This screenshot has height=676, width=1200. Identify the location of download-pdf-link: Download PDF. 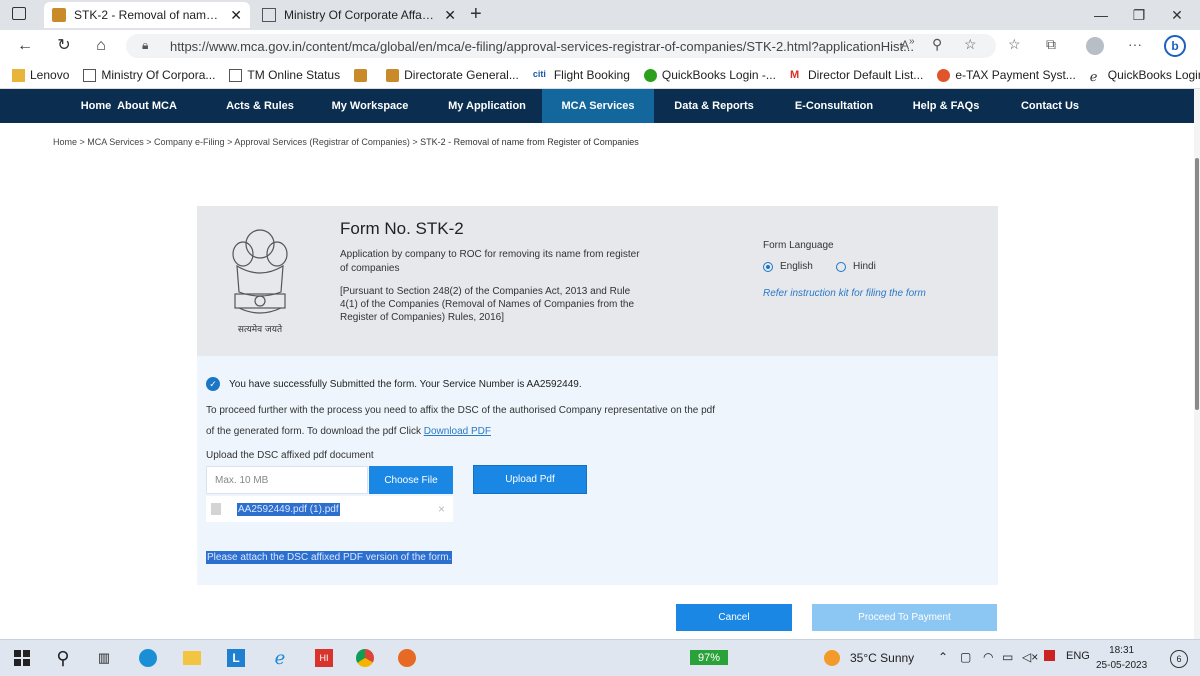
(457, 431).